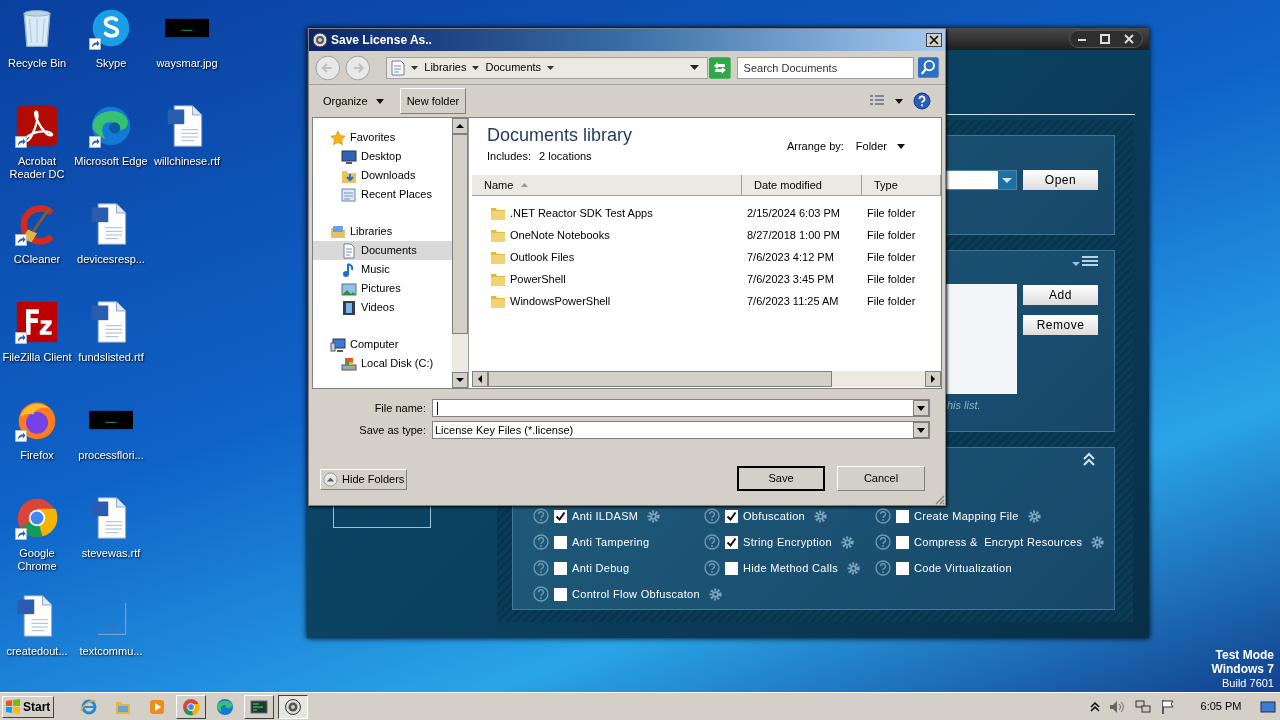 This screenshot has height=720, width=1280. Describe the element at coordinates (480, 379) in the screenshot. I see `scroll-left-icon` at that location.